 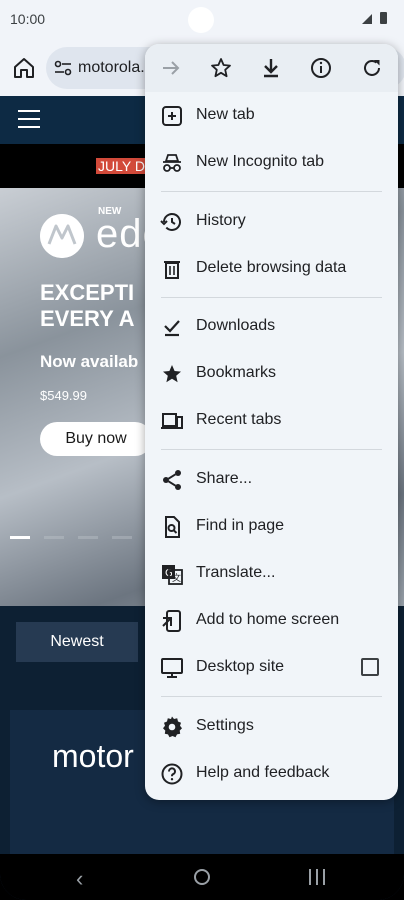 I want to click on recent-tabs-icon, so click(x=172, y=421).